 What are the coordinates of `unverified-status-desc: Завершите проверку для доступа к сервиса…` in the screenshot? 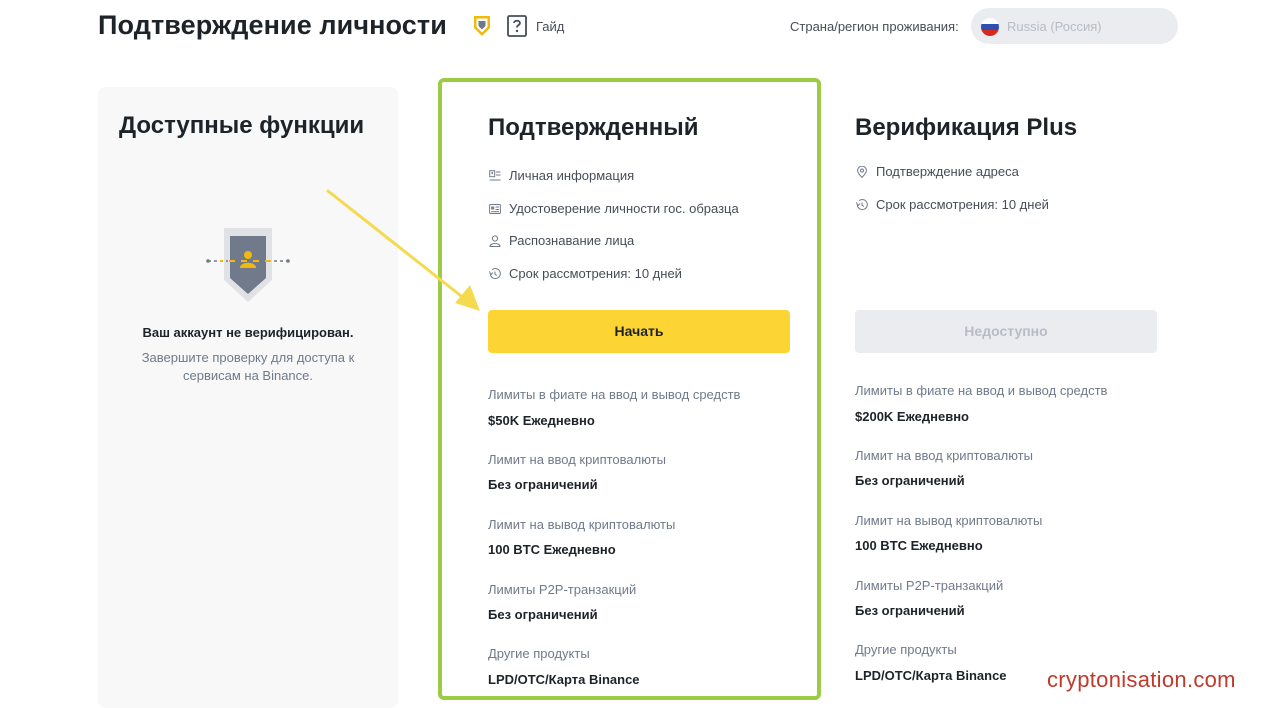 It's located at (248, 366).